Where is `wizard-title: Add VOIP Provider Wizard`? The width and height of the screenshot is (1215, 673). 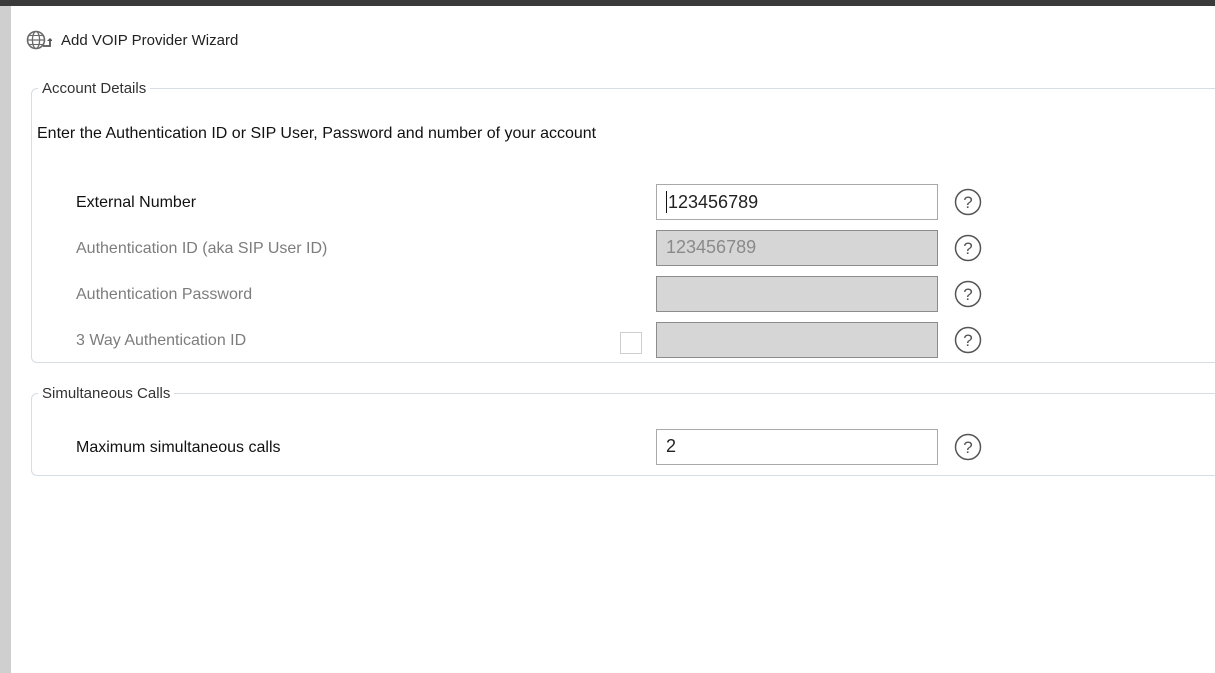
wizard-title: Add VOIP Provider Wizard is located at coordinates (150, 40).